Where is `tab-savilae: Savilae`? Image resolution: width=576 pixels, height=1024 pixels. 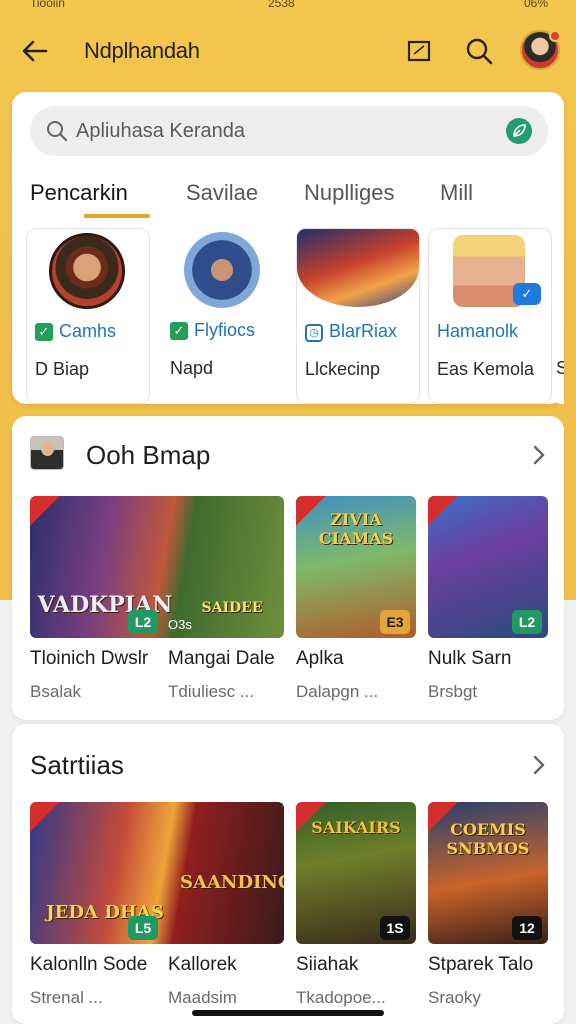 tab-savilae: Savilae is located at coordinates (222, 193).